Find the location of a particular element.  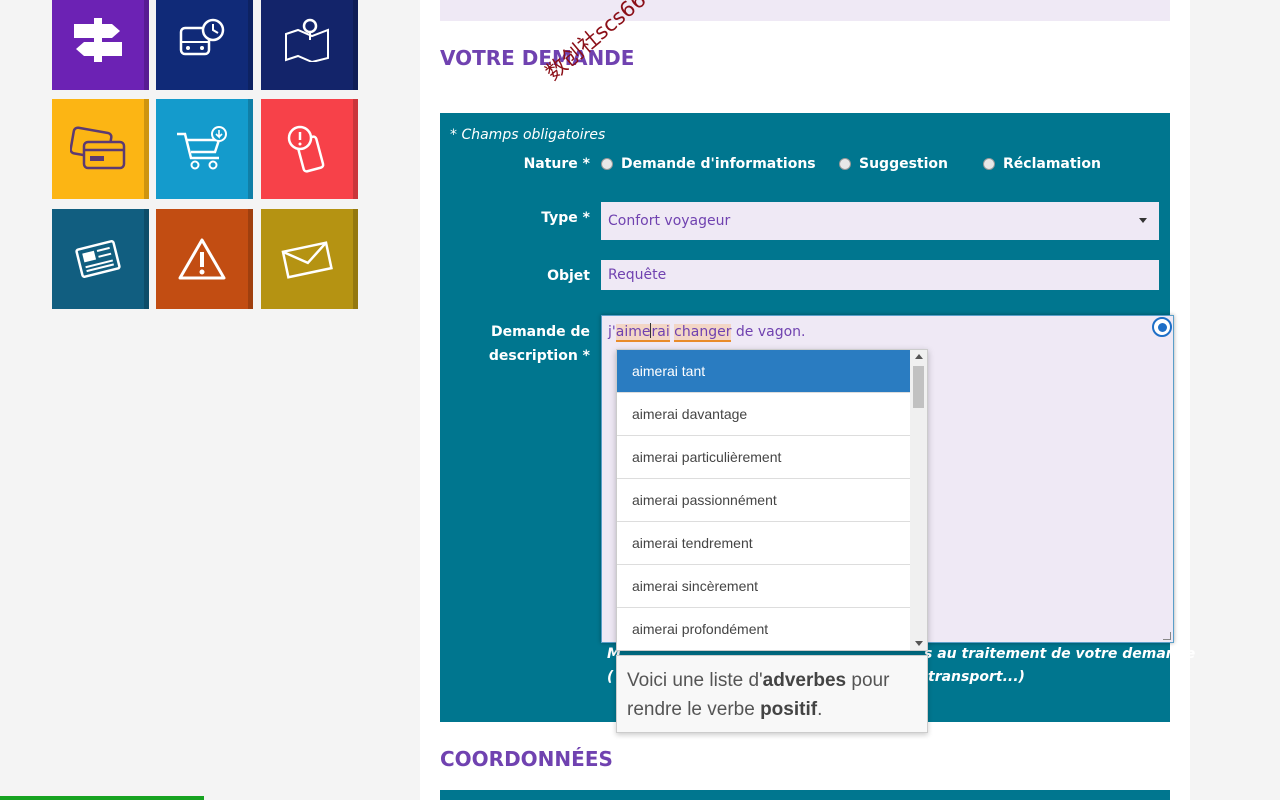

tile-signpost is located at coordinates (100, 45).